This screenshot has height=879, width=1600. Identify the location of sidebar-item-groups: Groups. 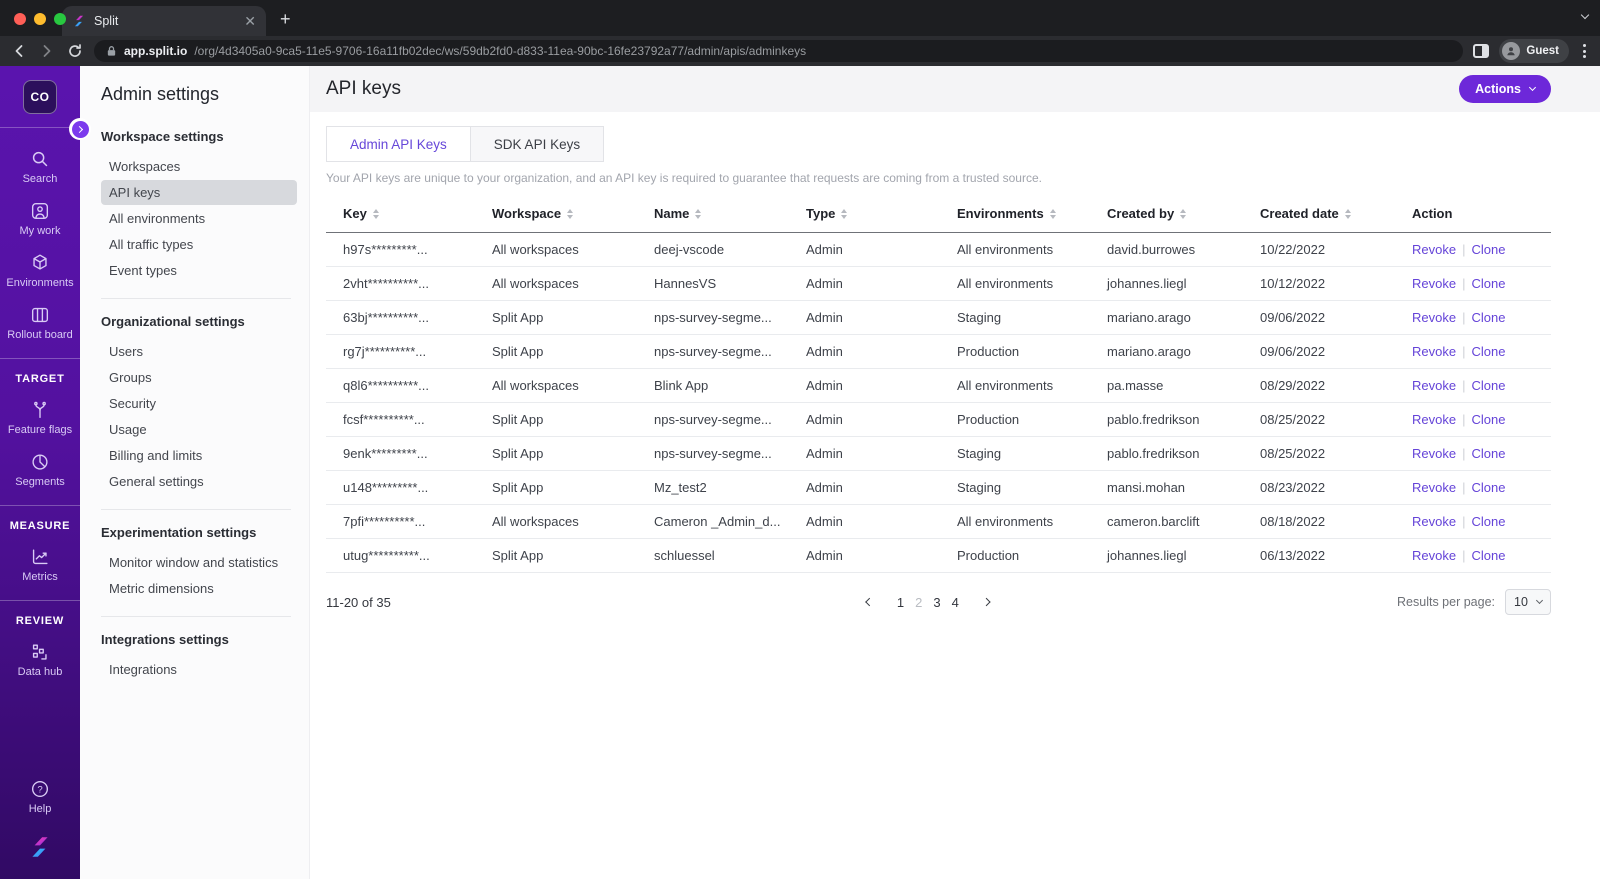
(199, 377).